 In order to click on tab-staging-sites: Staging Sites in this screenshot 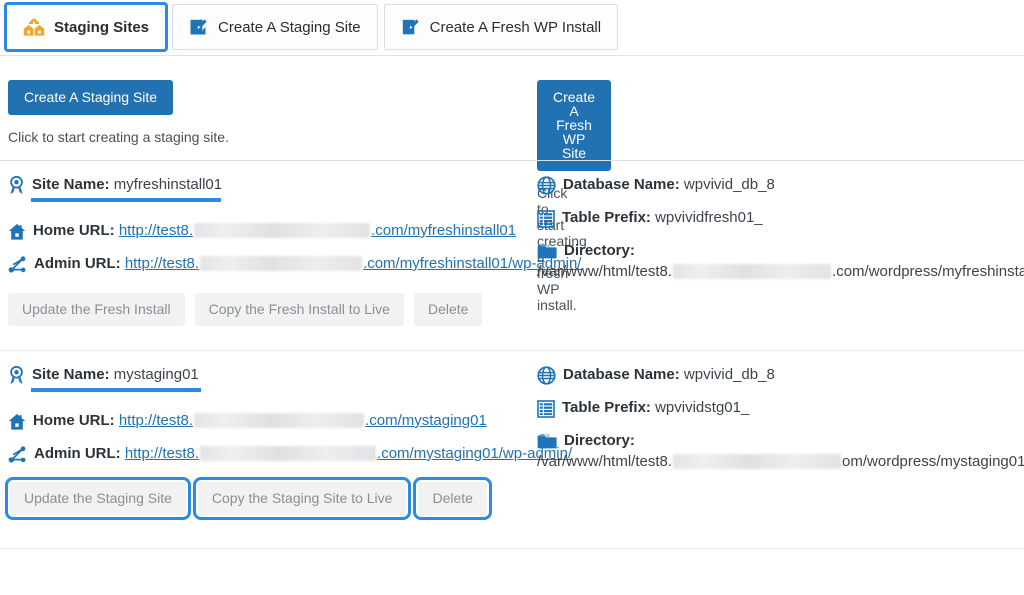, I will do `click(86, 28)`.